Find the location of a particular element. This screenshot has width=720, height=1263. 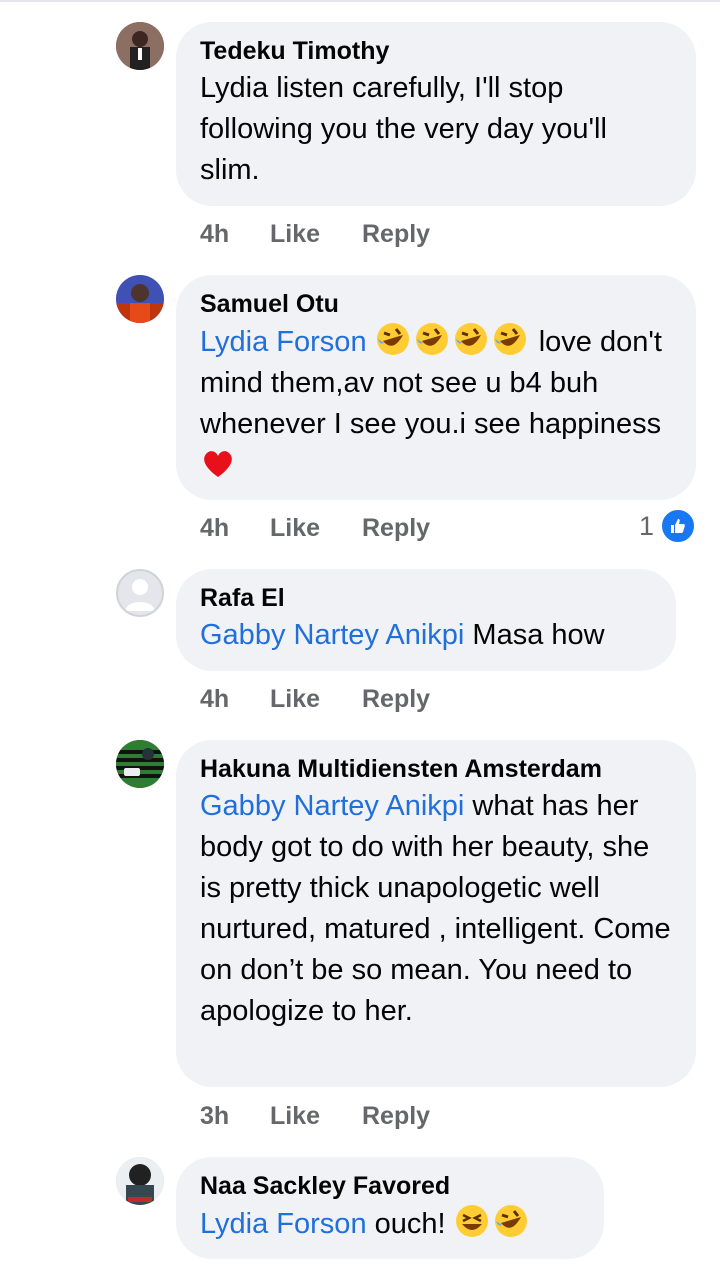

comment-author: Tedeku Timothy is located at coordinates (436, 51).